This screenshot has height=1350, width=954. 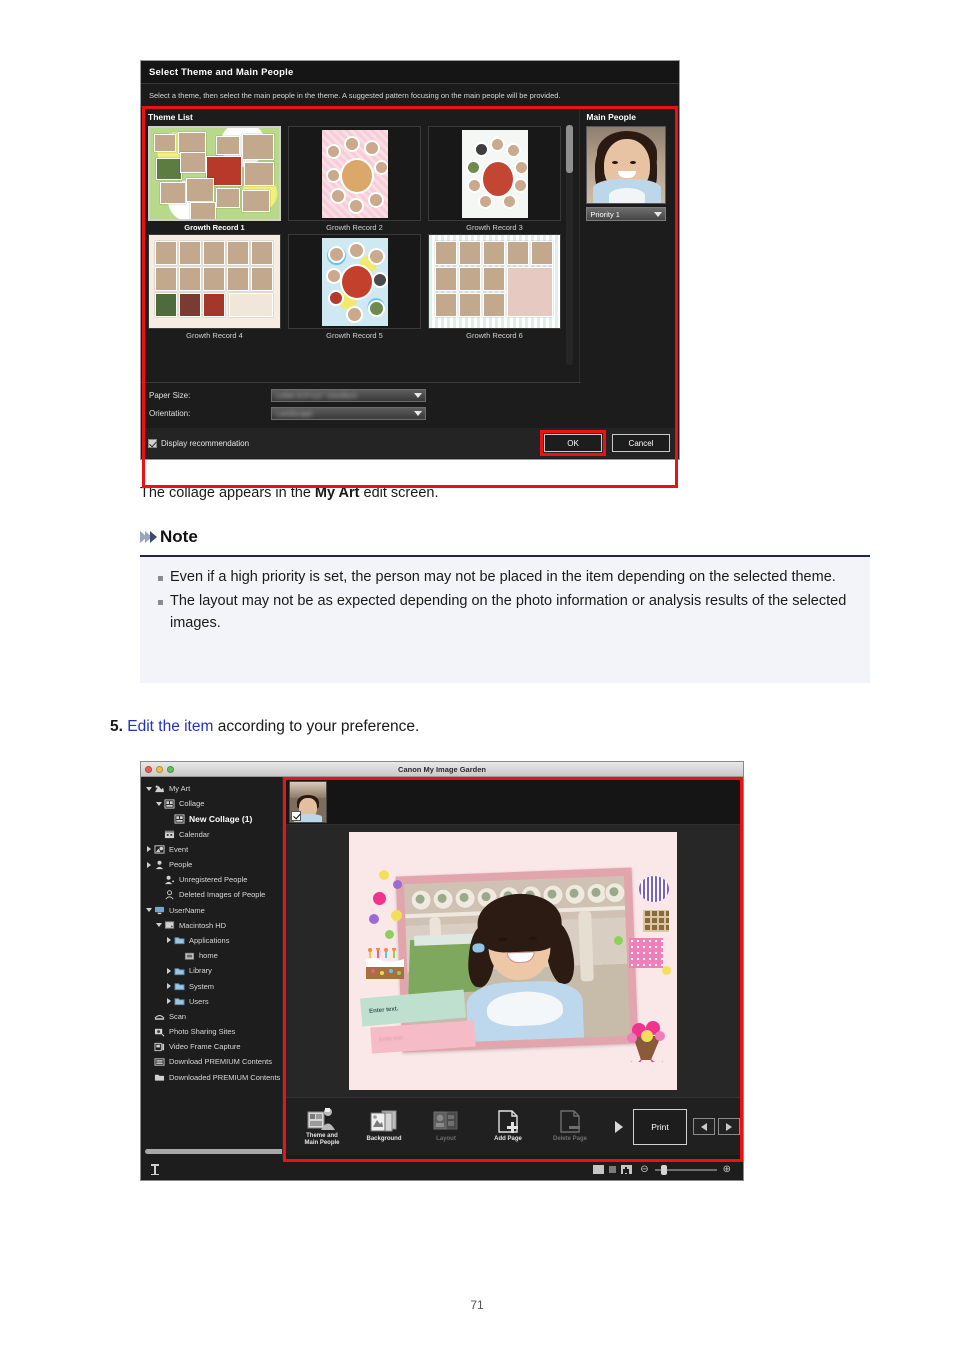 I want to click on sidebar-item-label: New Collage (1), so click(x=221, y=818).